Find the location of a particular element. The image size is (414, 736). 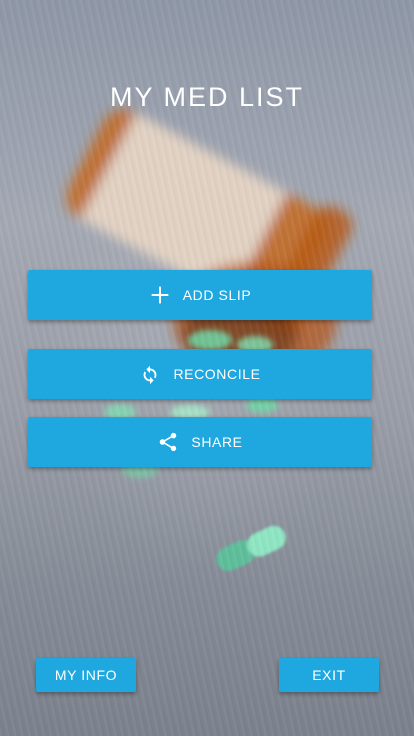

add-slip-button: ADD SLIP is located at coordinates (200, 295).